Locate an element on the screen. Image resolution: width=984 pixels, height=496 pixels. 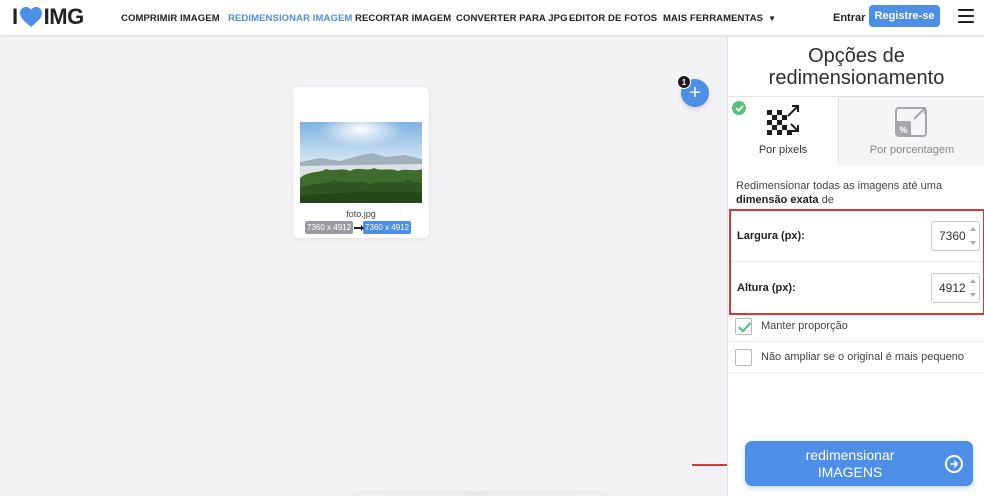
file-thumbnail is located at coordinates (361, 162).